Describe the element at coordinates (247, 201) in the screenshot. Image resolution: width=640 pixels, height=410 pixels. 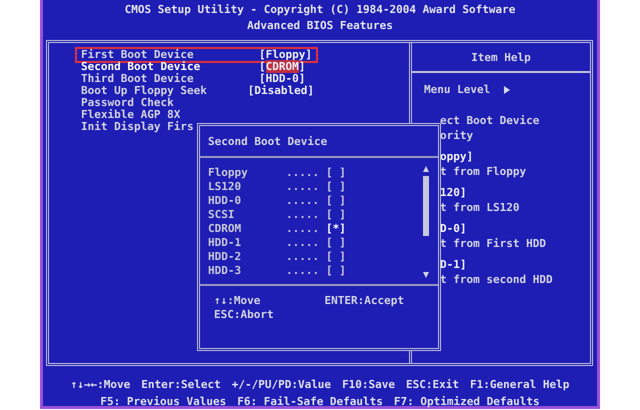
I see `option-name: HDD-0` at that location.